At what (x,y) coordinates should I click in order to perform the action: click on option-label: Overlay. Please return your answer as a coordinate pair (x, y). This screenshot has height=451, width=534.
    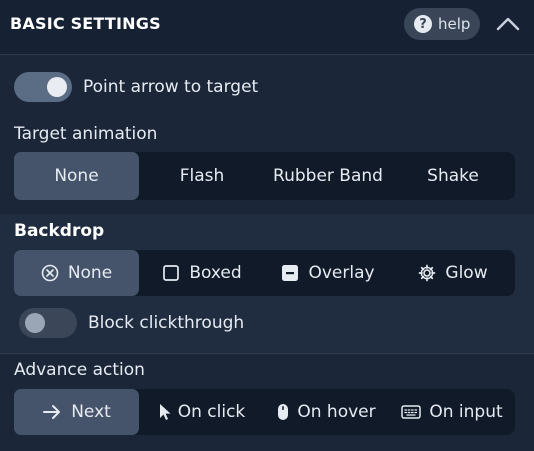
    Looking at the image, I should click on (341, 273).